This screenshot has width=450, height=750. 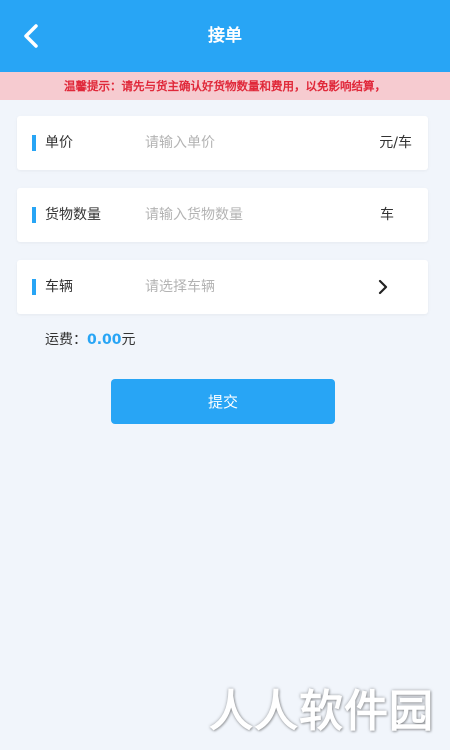 What do you see at coordinates (104, 340) in the screenshot?
I see `freight-fee-value: 0.00` at bounding box center [104, 340].